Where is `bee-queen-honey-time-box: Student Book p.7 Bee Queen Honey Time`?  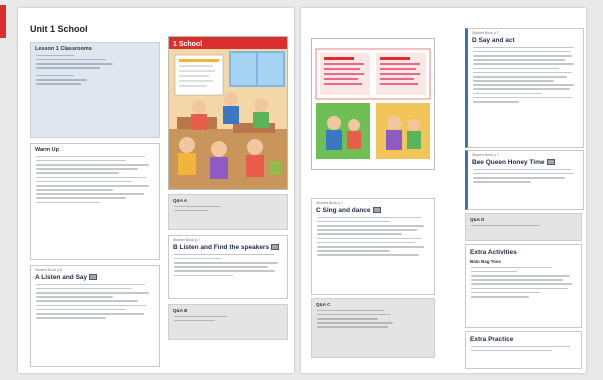 bee-queen-honey-time-box: Student Book p.7 Bee Queen Honey Time is located at coordinates (524, 180).